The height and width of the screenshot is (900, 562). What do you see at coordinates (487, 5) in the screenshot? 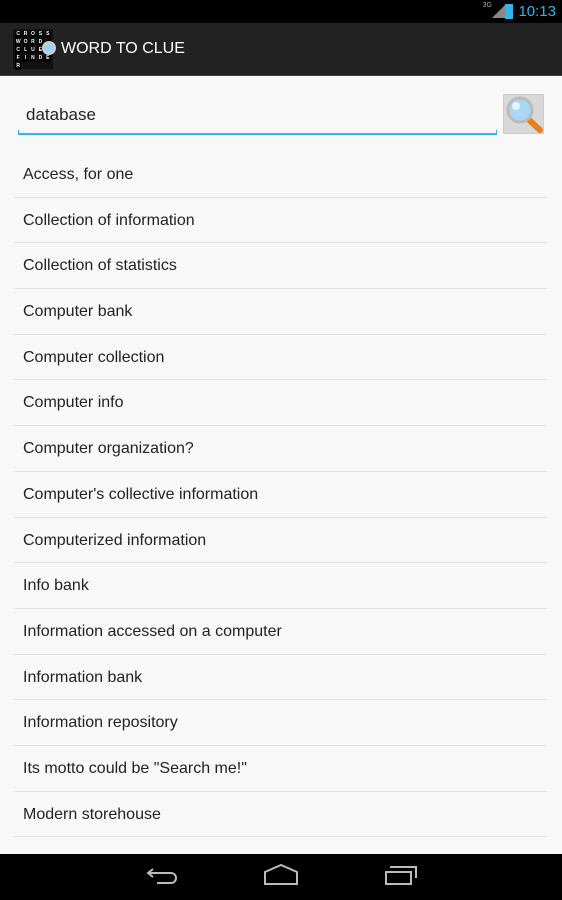
I see `network-type: 3G` at bounding box center [487, 5].